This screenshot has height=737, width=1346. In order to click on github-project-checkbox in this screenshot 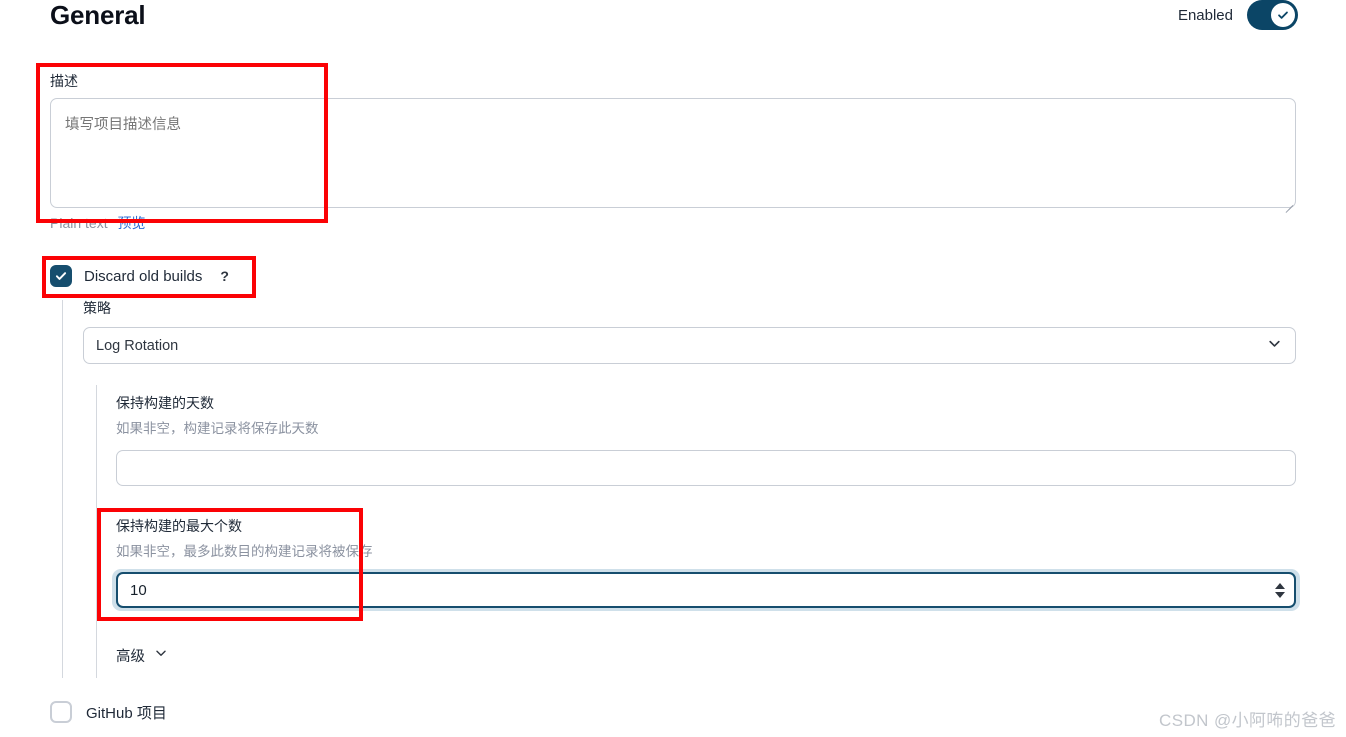, I will do `click(61, 712)`.